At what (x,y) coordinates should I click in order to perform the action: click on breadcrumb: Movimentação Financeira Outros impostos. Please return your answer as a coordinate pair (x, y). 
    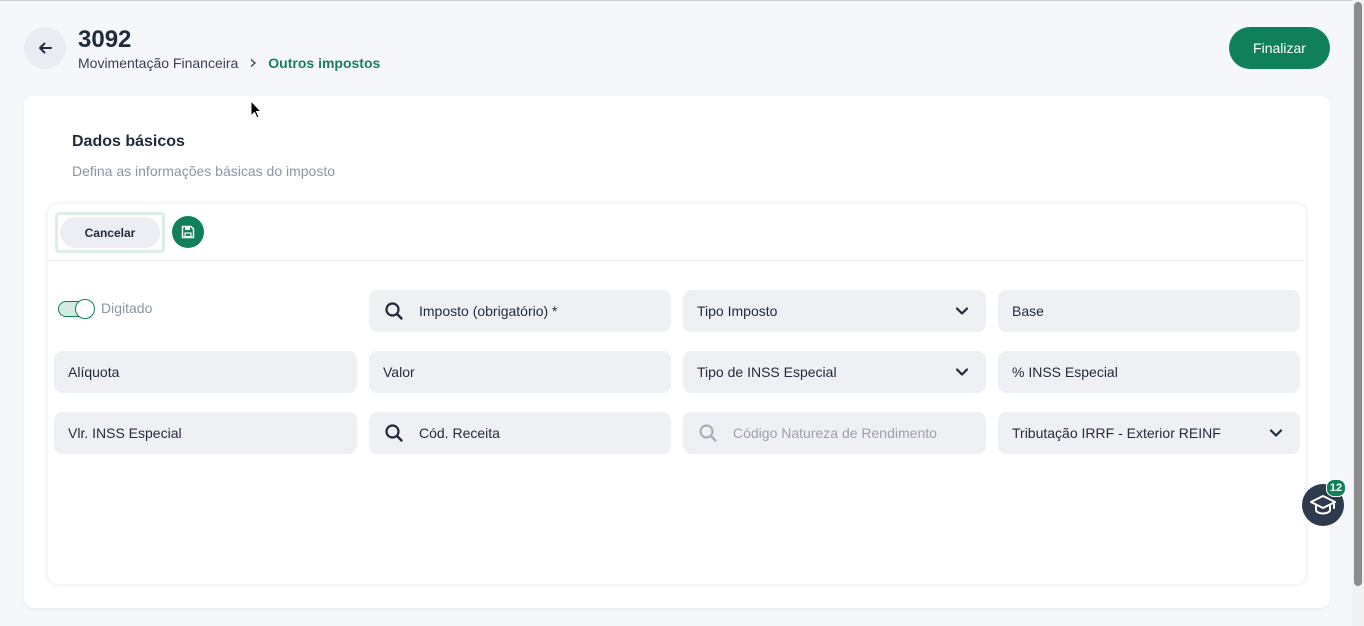
    Looking at the image, I should click on (229, 63).